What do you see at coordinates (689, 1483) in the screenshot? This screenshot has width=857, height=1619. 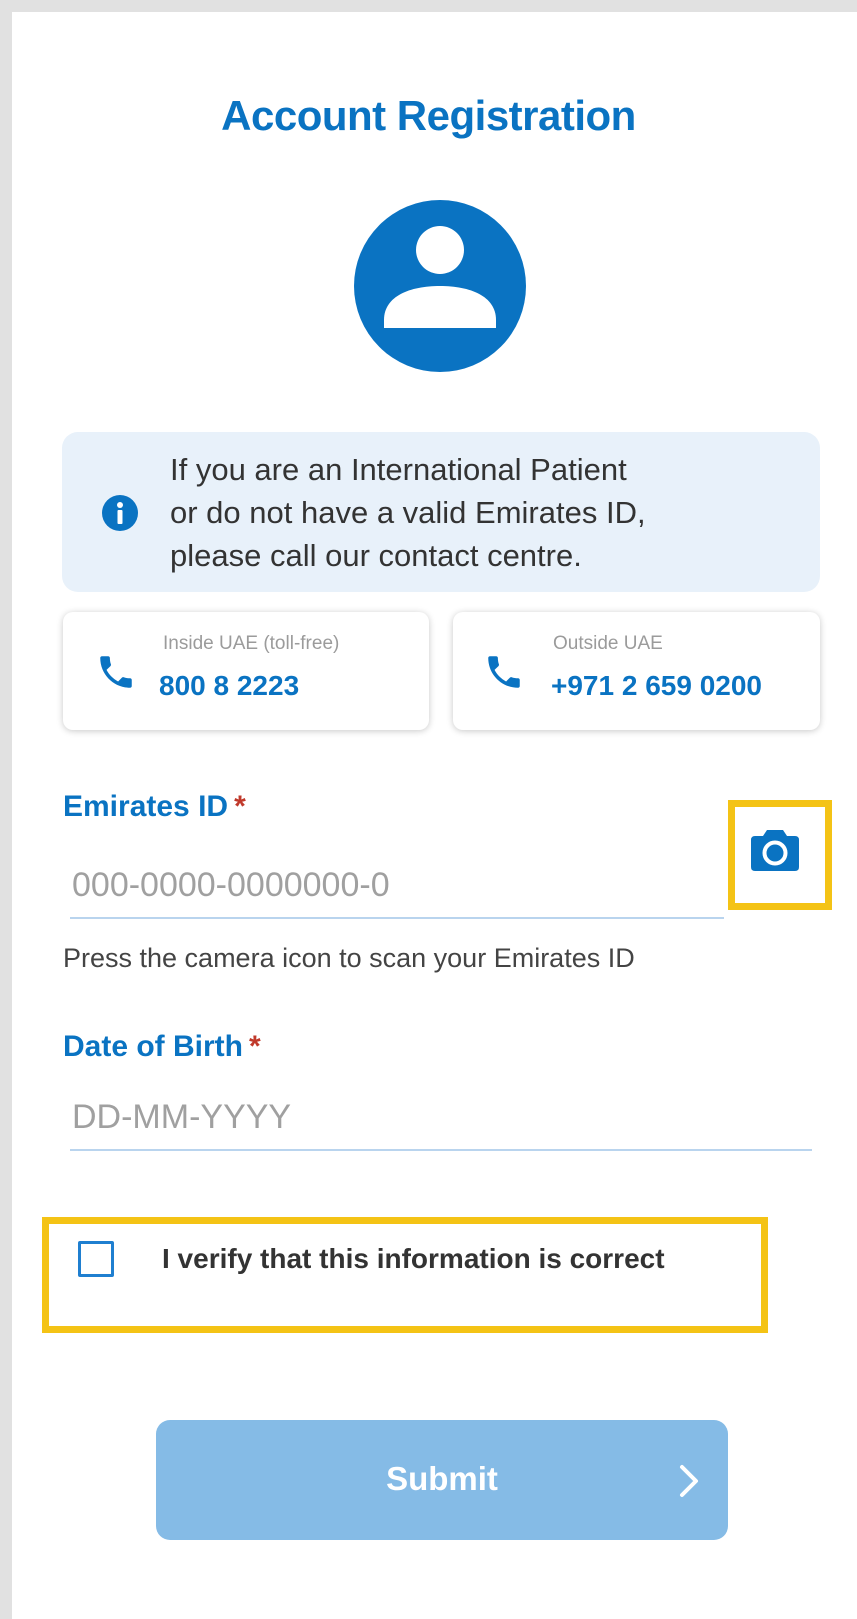 I see `chevron-right-icon` at bounding box center [689, 1483].